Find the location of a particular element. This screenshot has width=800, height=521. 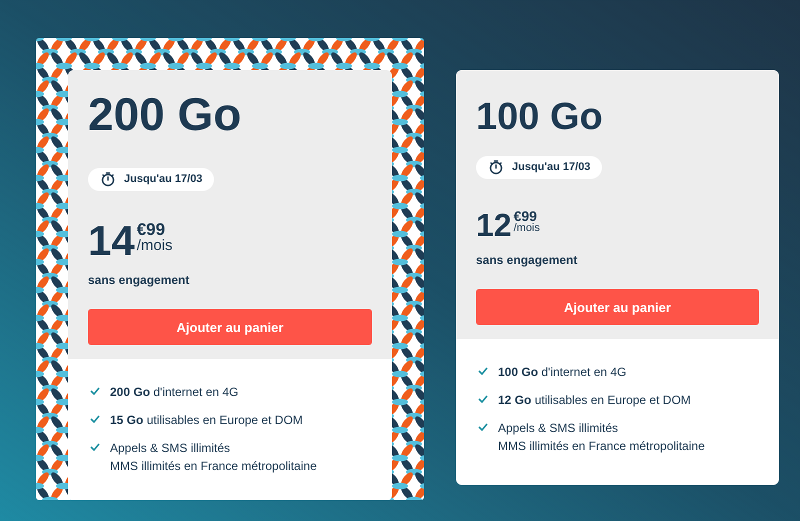

feature-text: 200 Go d'internet en 4G is located at coordinates (174, 393).